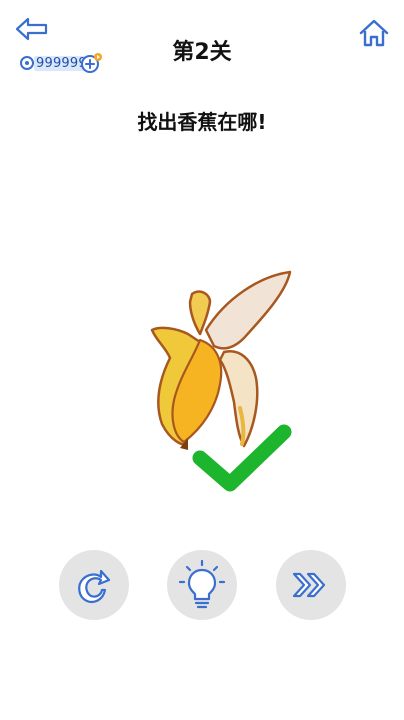 The image size is (404, 720). I want to click on plus-icon, so click(91, 63).